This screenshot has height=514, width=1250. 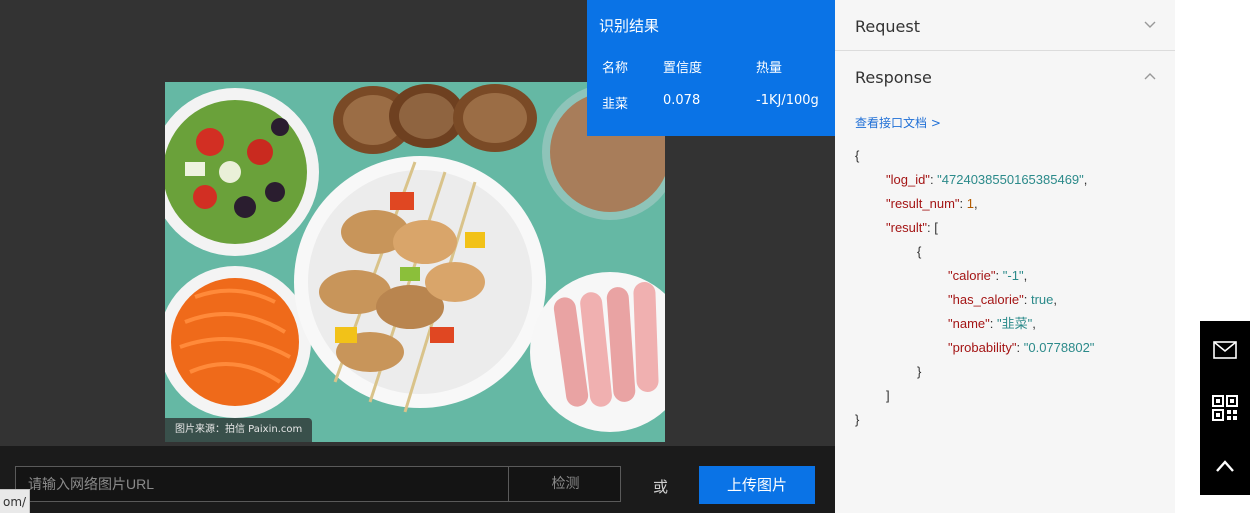 I want to click on detect-button: 检测, so click(x=565, y=484).